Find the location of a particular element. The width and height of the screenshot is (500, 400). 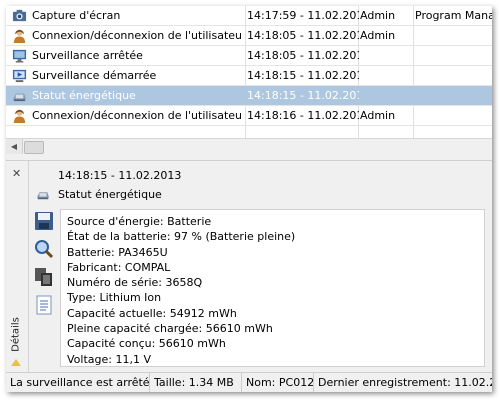

details-event-name: Statut énergétique is located at coordinates (110, 194).